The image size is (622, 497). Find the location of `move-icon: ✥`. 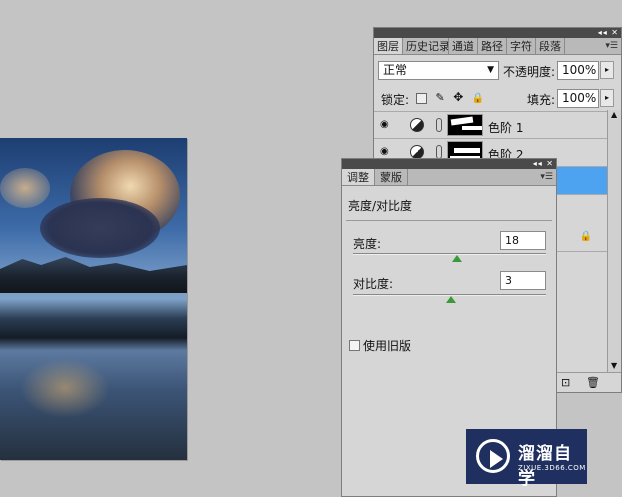

move-icon: ✥ is located at coordinates (458, 97).